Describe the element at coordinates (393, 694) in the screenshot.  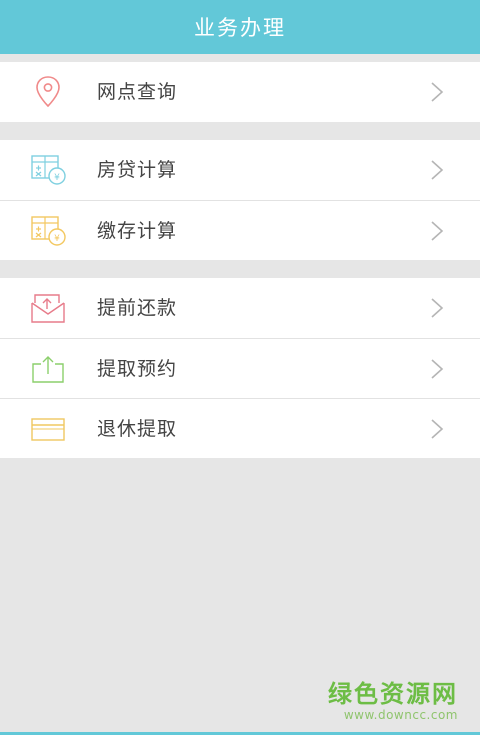
I see `watermark-title: 绿色资源网` at that location.